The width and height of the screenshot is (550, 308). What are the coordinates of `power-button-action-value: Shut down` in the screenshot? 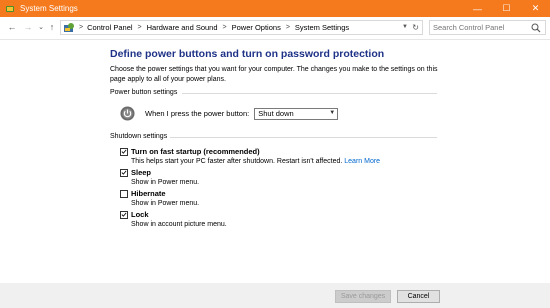 It's located at (276, 113).